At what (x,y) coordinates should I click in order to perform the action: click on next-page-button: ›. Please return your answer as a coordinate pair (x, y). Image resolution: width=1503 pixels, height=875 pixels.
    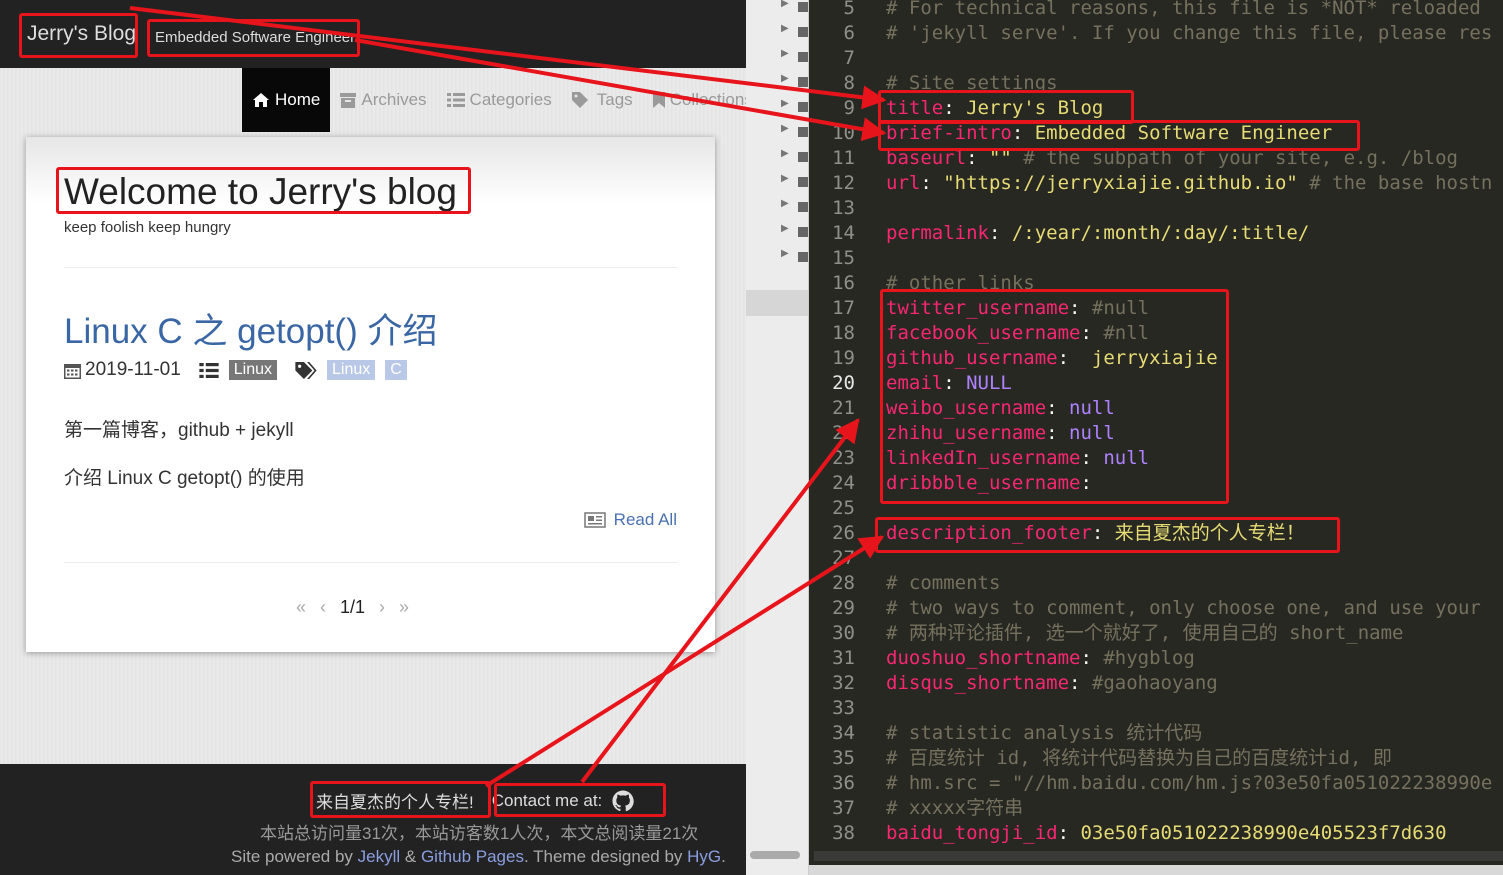
    Looking at the image, I should click on (382, 607).